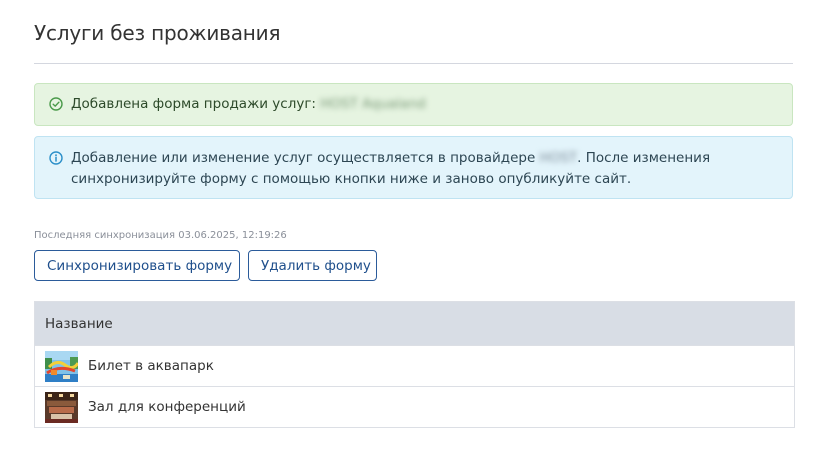 The image size is (827, 464). Describe the element at coordinates (373, 104) in the screenshot. I see `redacted-form-name: HOST Aqualand` at that location.